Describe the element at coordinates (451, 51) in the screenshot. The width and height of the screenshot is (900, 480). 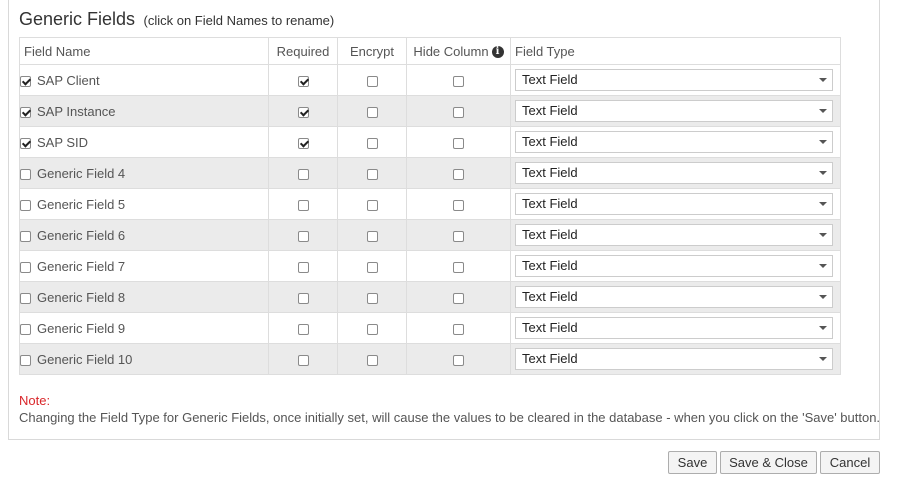
I see `header-hide-column-label: Hide Column` at that location.